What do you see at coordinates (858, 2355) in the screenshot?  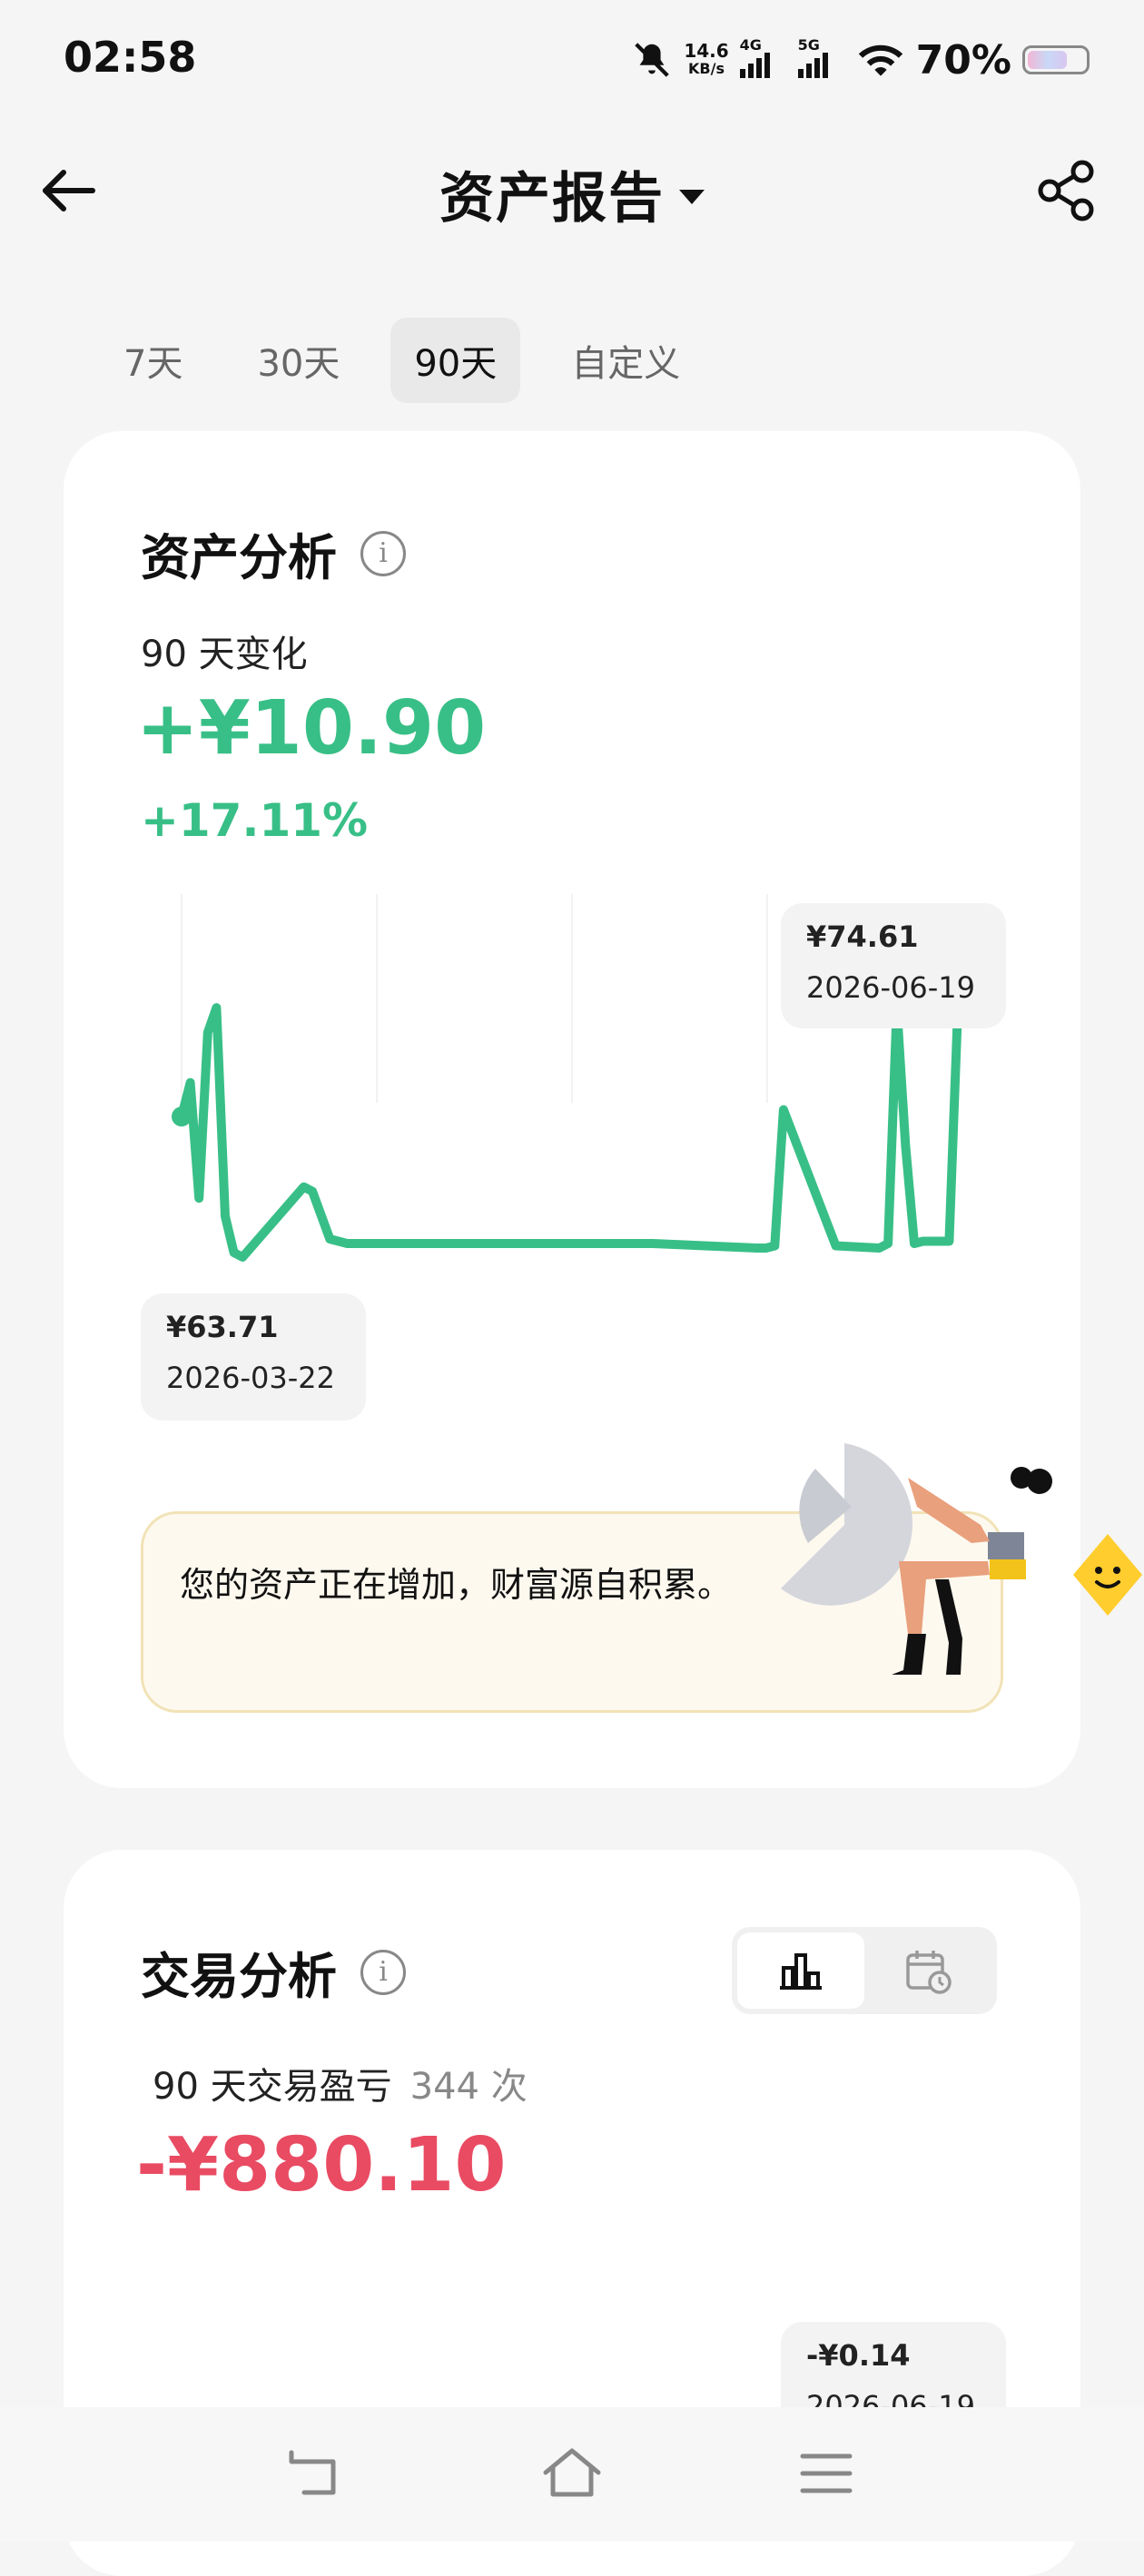 I see `trade-tooltip-value: -¥0.14` at bounding box center [858, 2355].